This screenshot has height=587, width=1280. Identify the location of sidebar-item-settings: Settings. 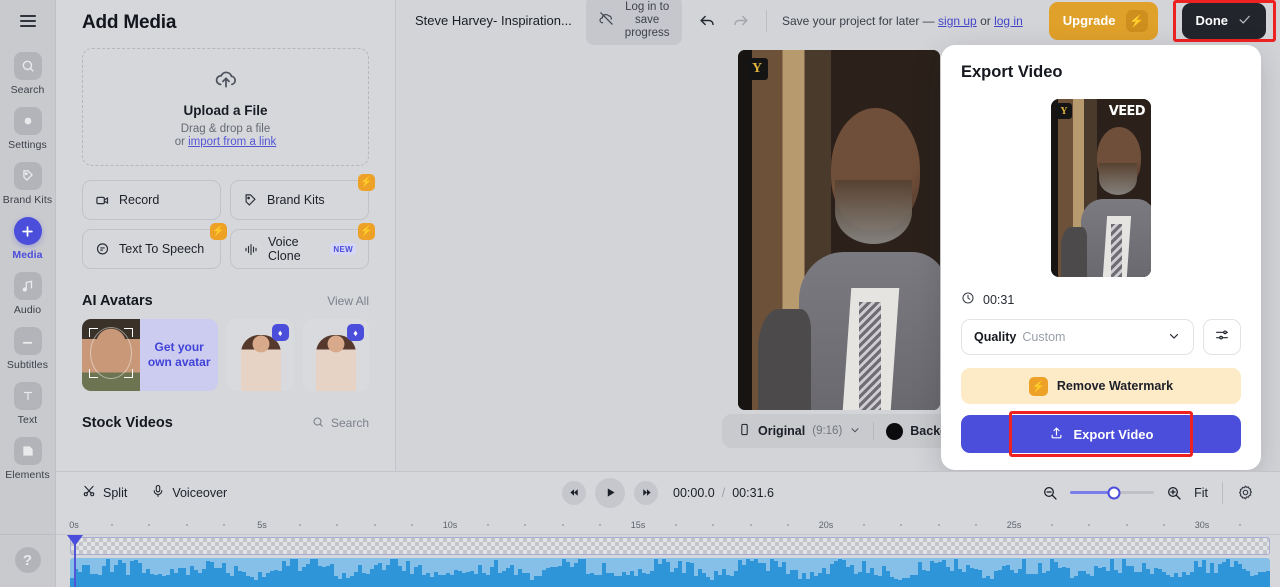
(27, 128).